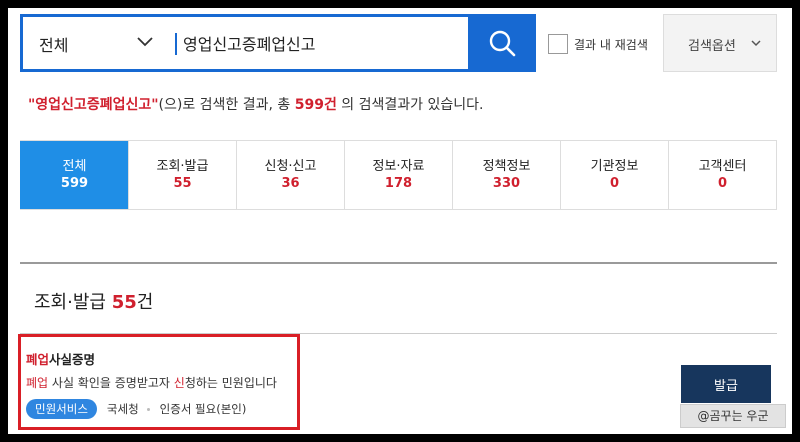 The image size is (800, 442). Describe the element at coordinates (124, 302) in the screenshot. I see `section-count: 55` at that location.